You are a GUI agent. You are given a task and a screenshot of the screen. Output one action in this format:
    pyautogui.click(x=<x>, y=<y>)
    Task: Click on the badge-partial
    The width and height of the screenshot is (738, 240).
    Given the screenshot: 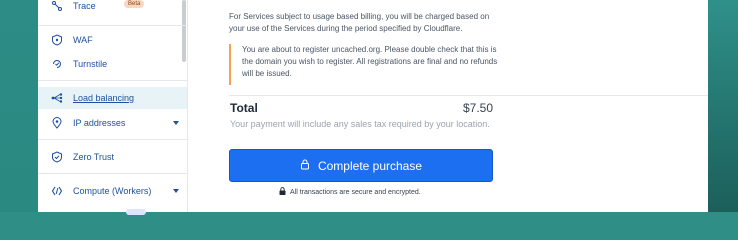 What is the action you would take?
    pyautogui.click(x=136, y=212)
    